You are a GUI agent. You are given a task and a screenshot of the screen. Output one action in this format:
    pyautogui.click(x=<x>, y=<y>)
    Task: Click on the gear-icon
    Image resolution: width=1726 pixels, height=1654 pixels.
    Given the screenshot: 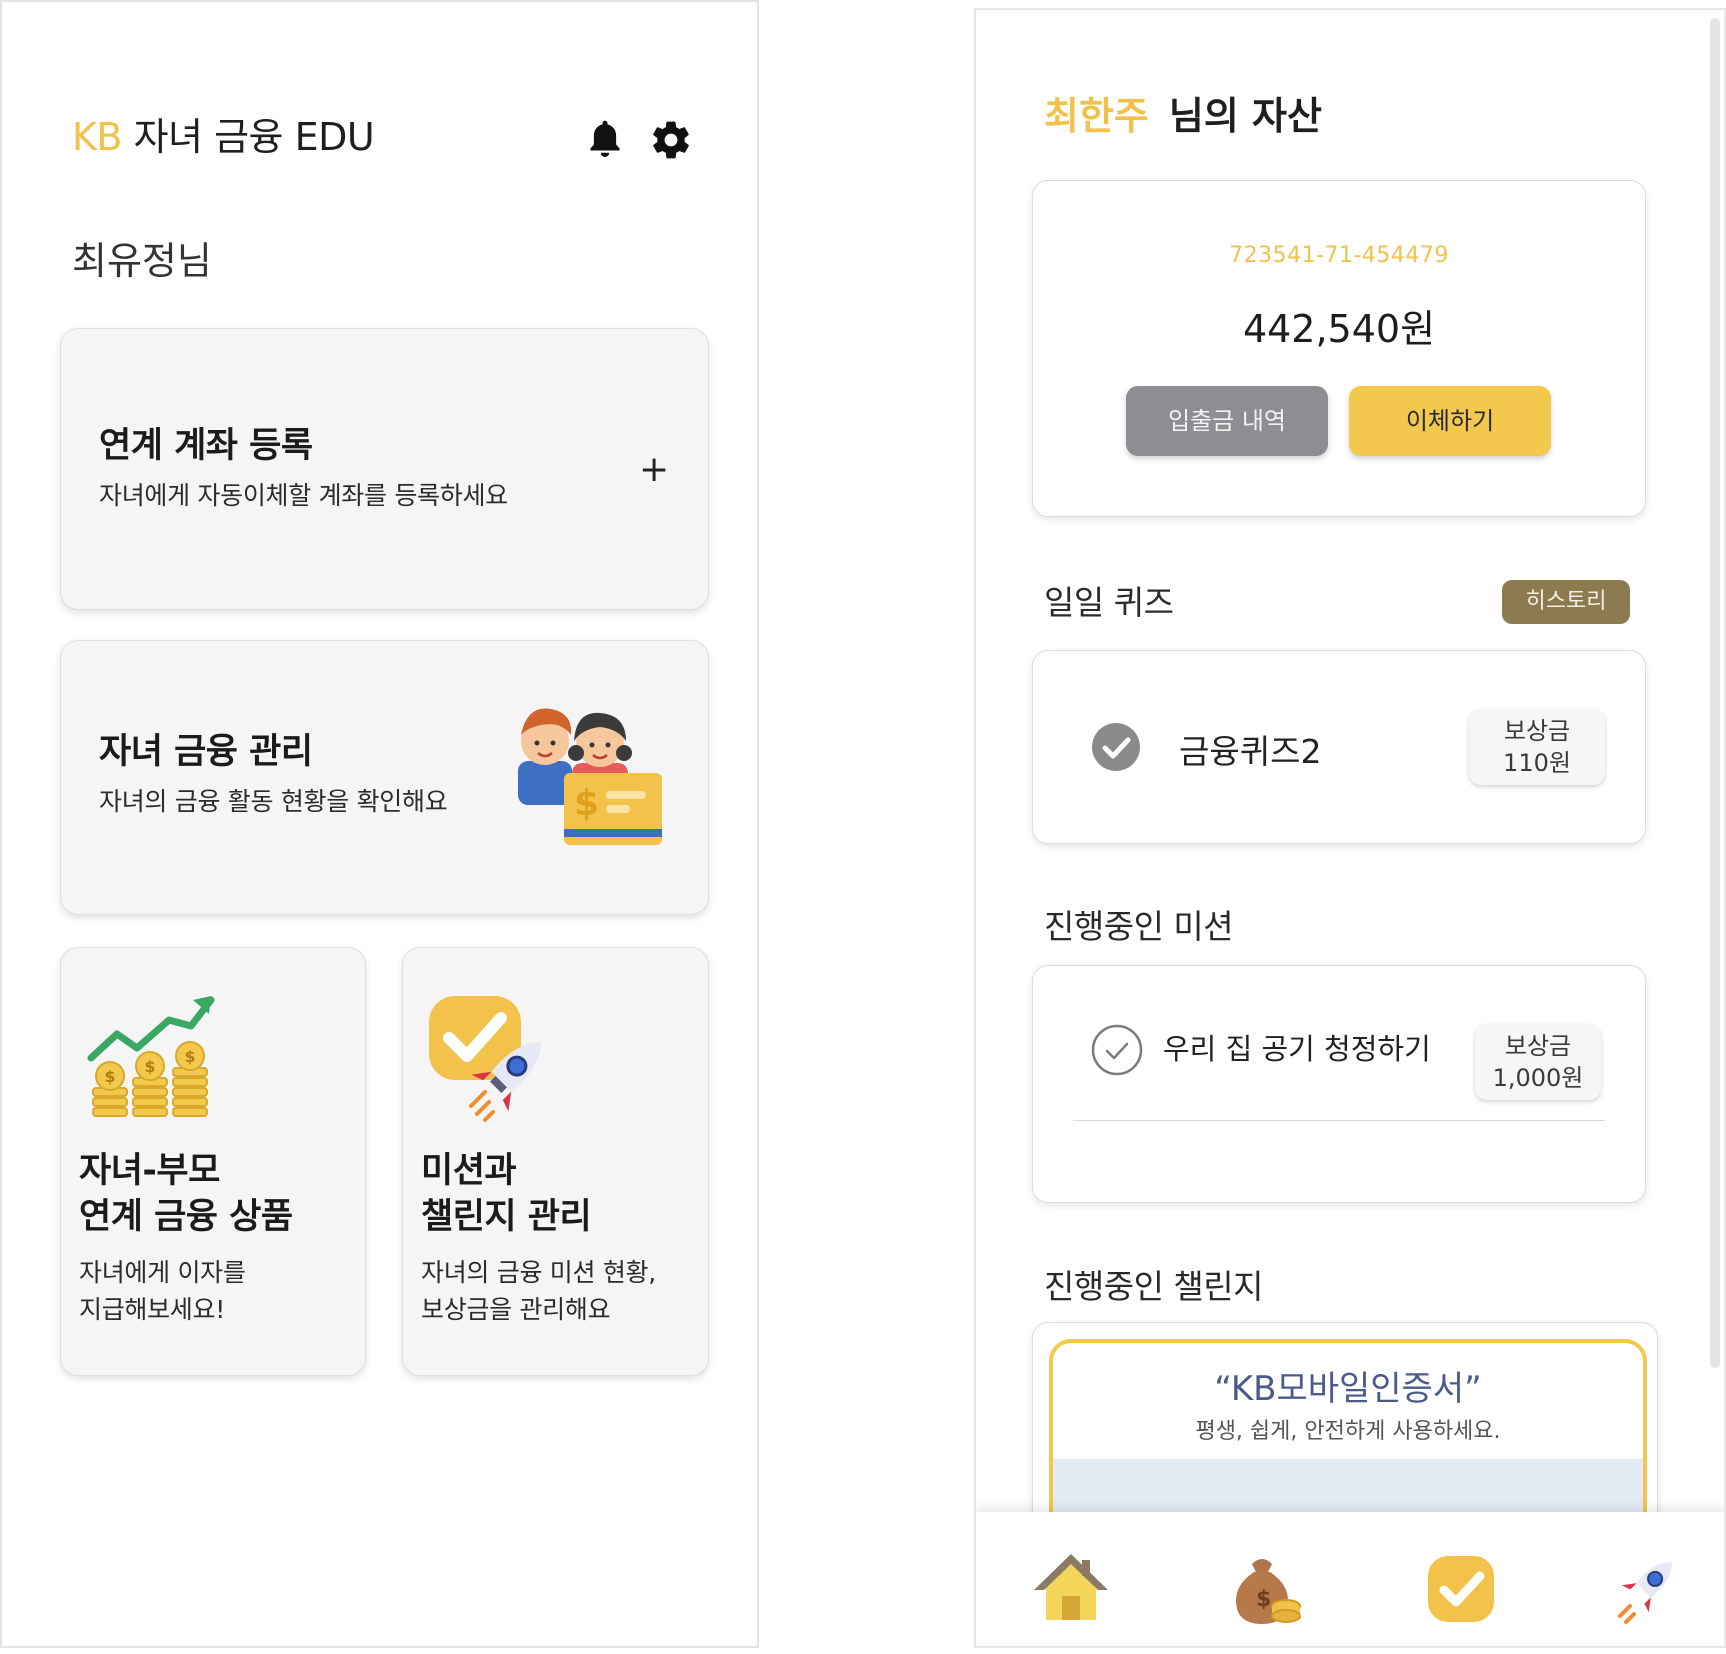 What is the action you would take?
    pyautogui.click(x=672, y=141)
    